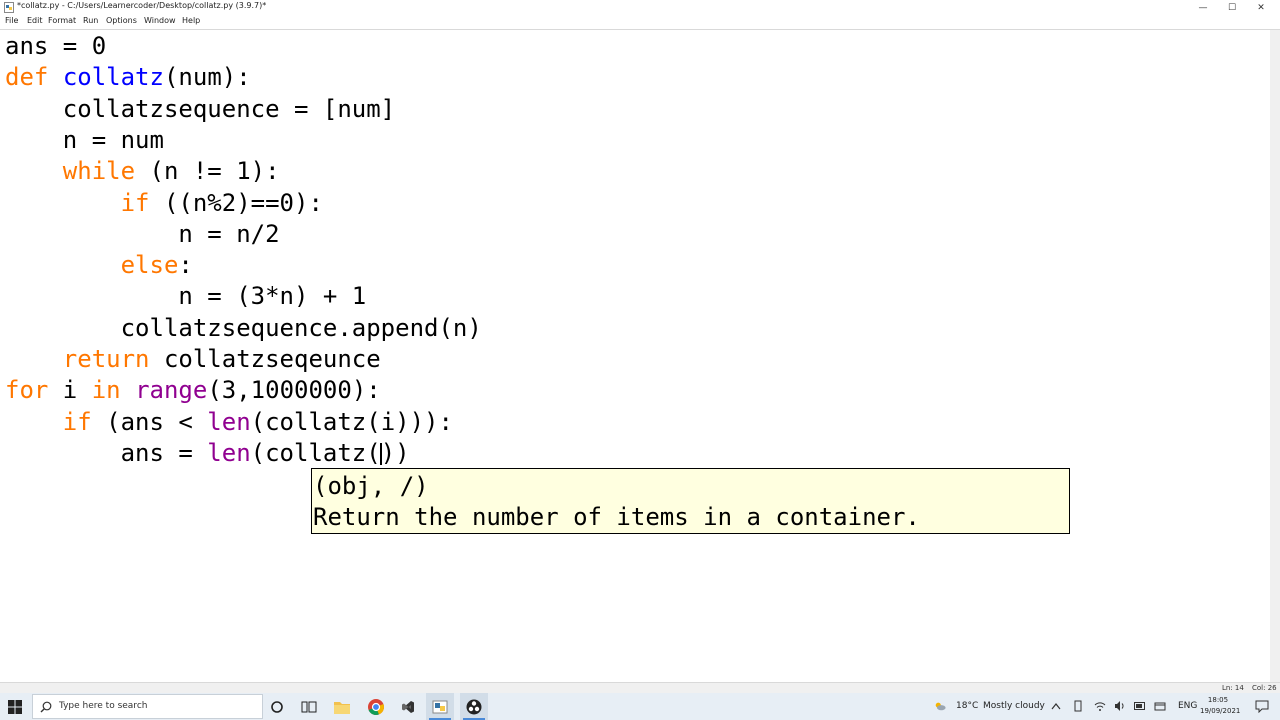 The height and width of the screenshot is (720, 1280). What do you see at coordinates (1056, 706) in the screenshot?
I see `chevron-up-icon` at bounding box center [1056, 706].